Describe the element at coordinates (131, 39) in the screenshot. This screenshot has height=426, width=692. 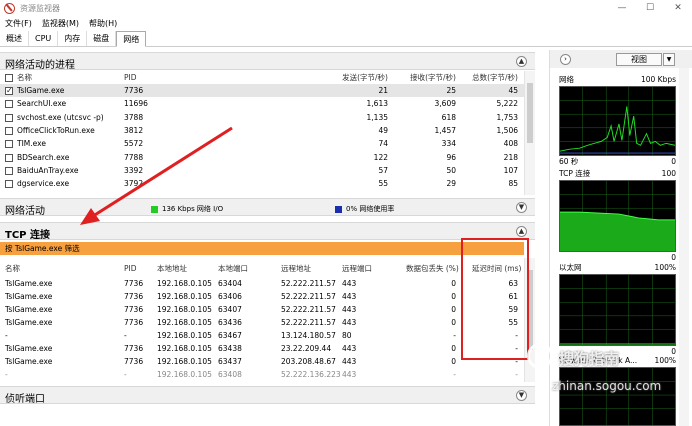
I see `tab-network: 网络` at that location.